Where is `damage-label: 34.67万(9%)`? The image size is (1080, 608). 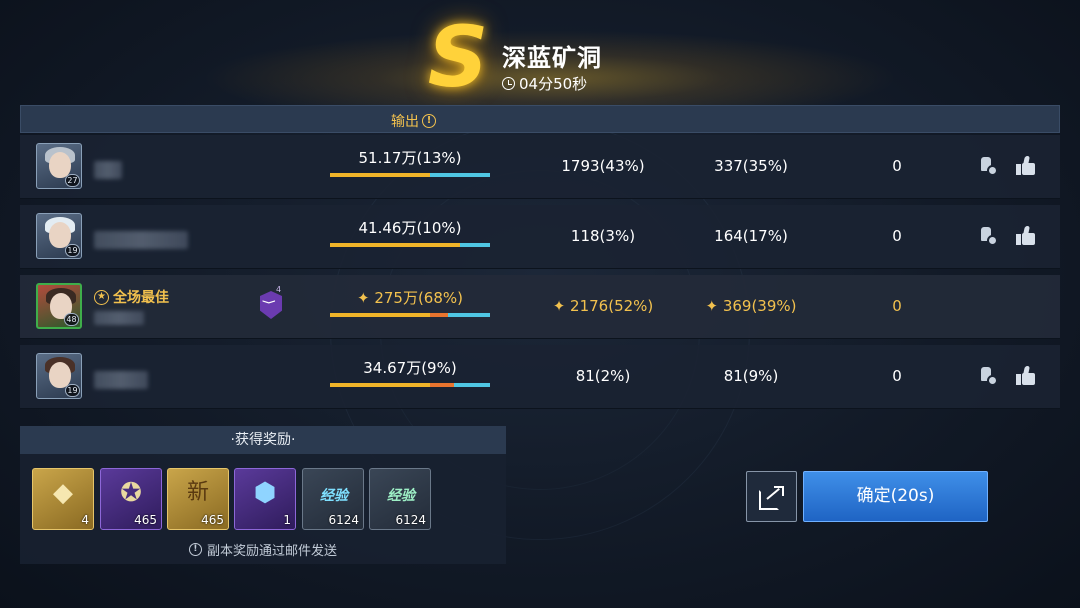 damage-label: 34.67万(9%) is located at coordinates (410, 368).